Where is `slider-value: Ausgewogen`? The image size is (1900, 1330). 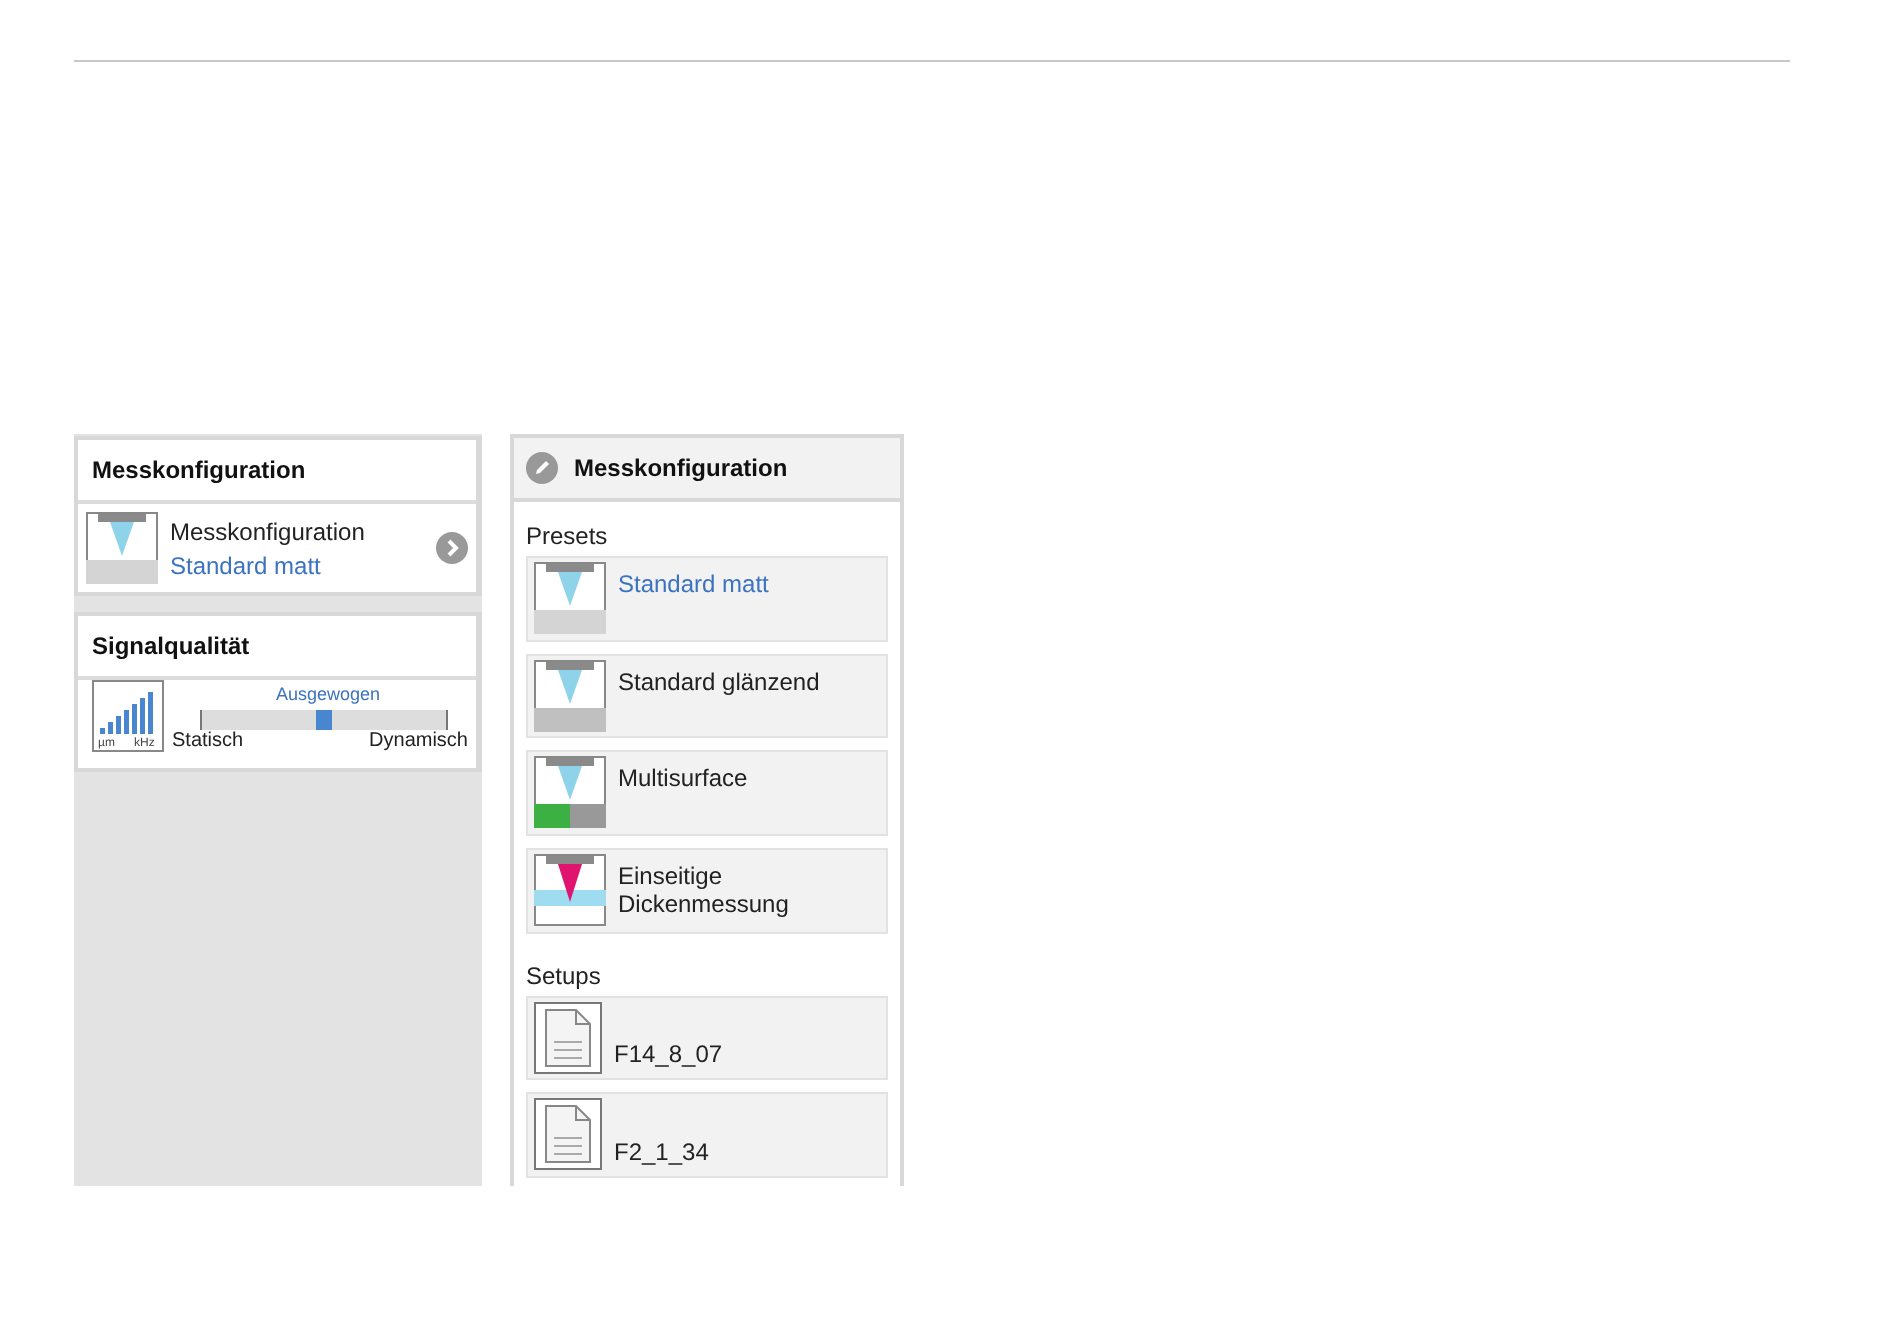
slider-value: Ausgewogen is located at coordinates (328, 694).